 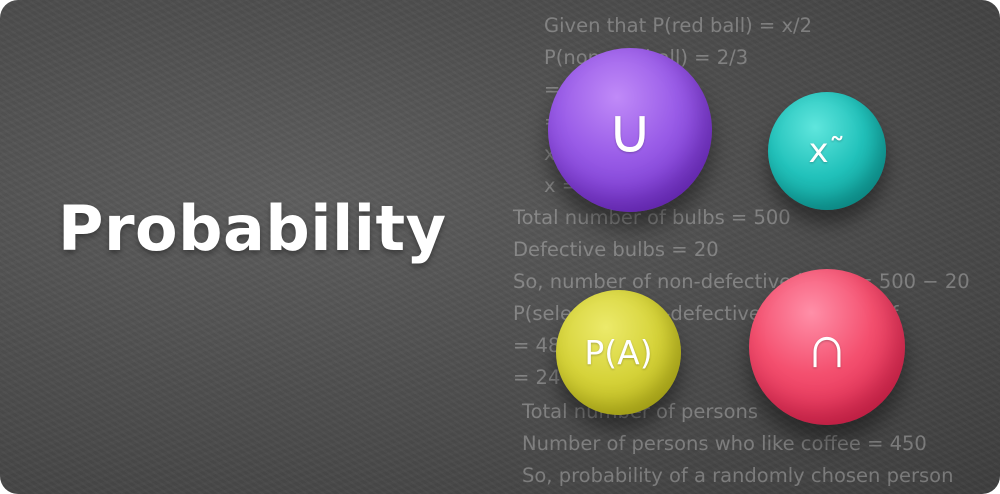 I want to click on union-icon: ∪, so click(x=630, y=130).